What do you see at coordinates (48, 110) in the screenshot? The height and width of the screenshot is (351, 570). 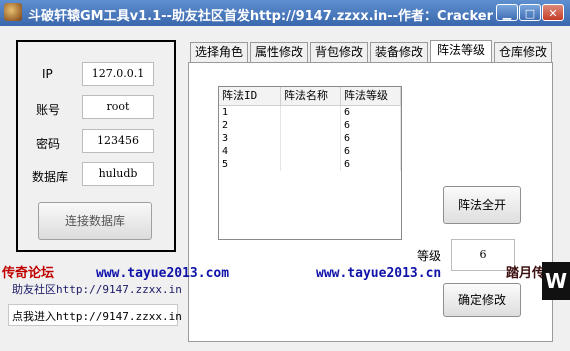 I see `account-label: 账号` at bounding box center [48, 110].